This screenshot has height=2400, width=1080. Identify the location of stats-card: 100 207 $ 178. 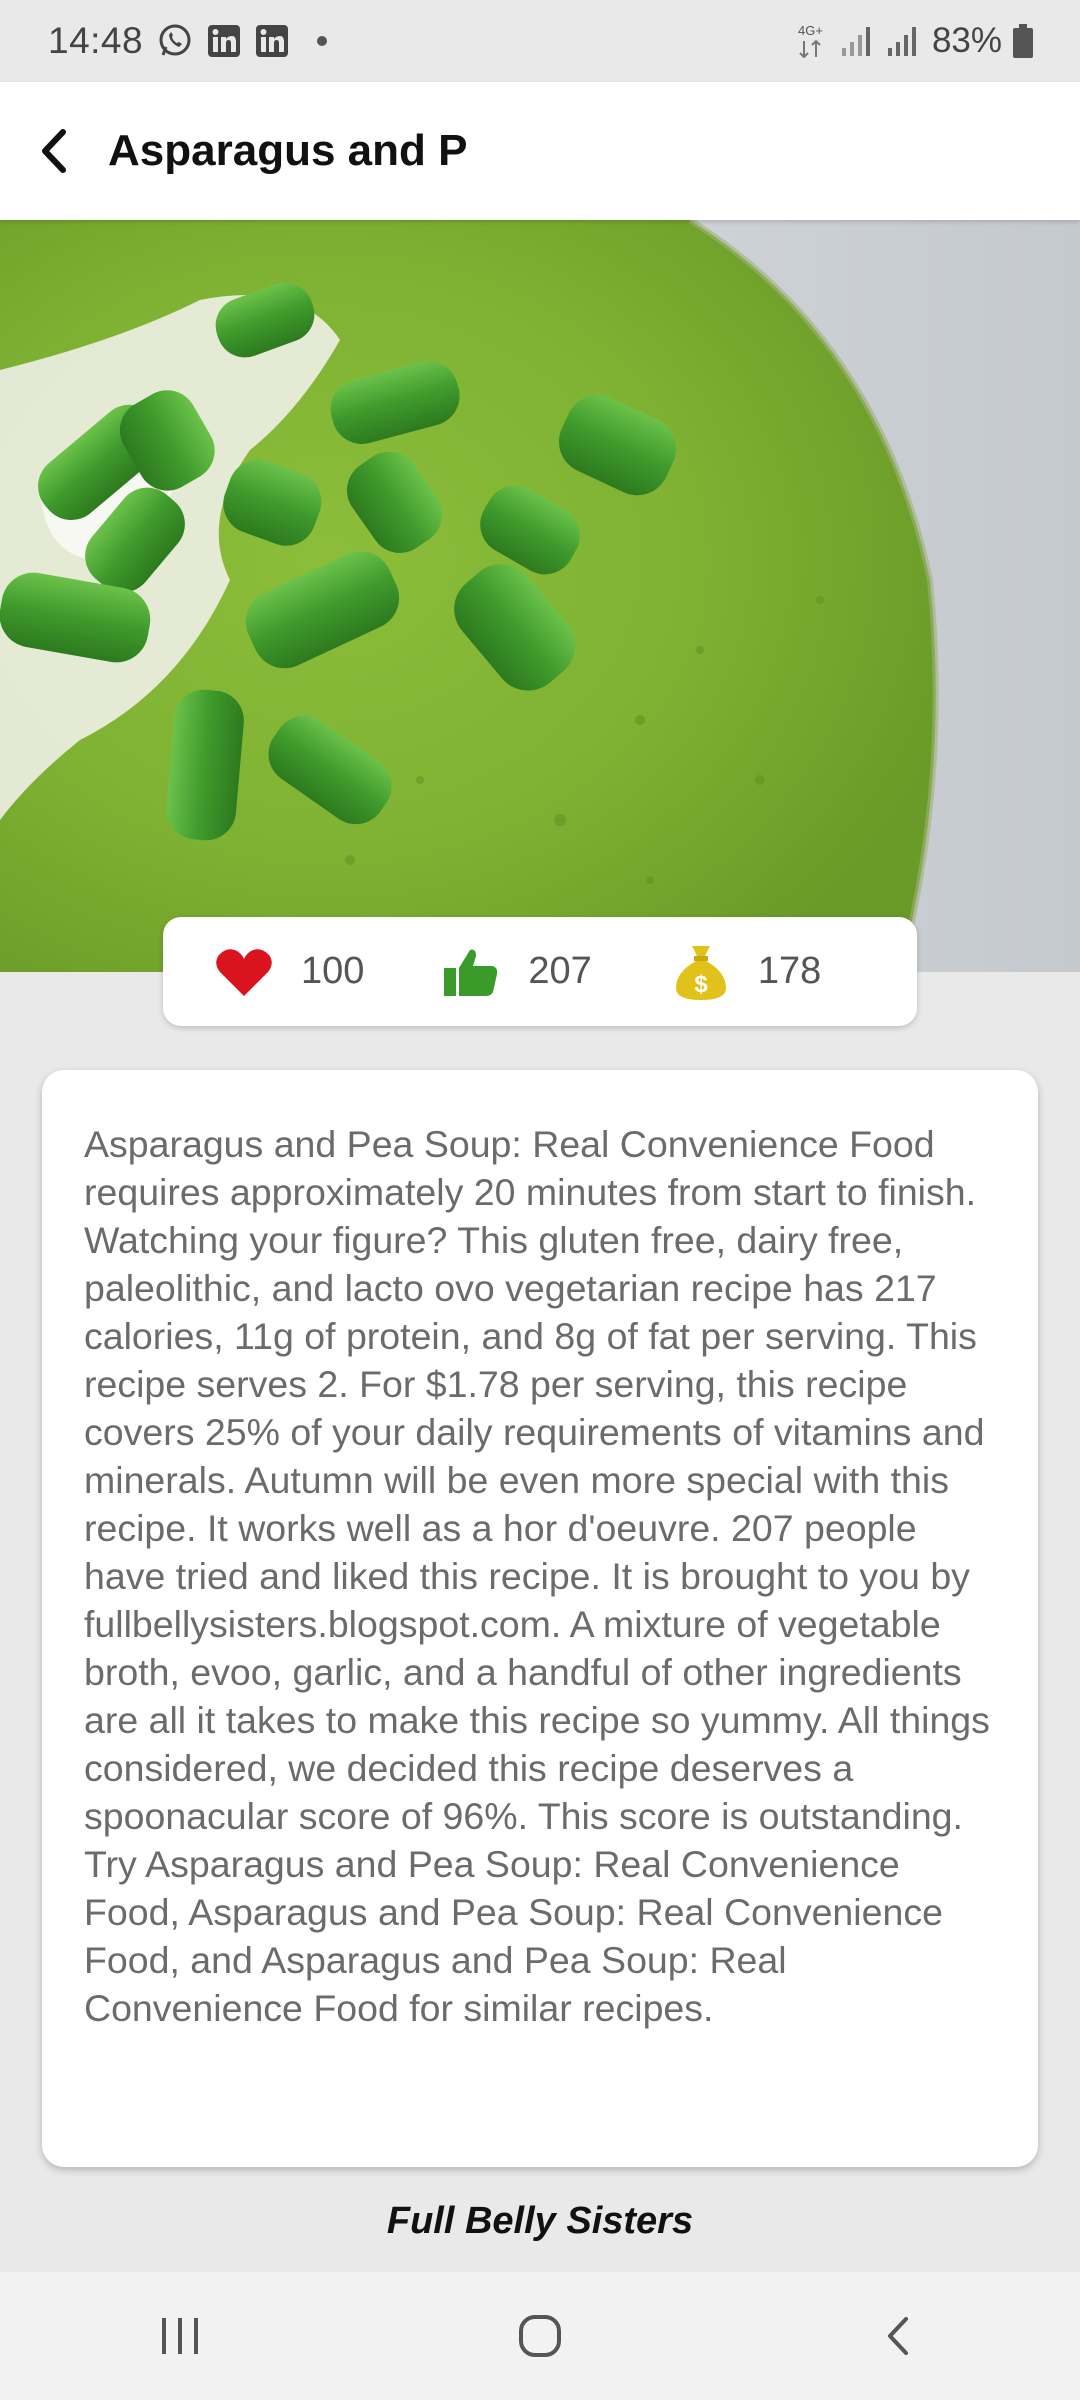
(540, 971).